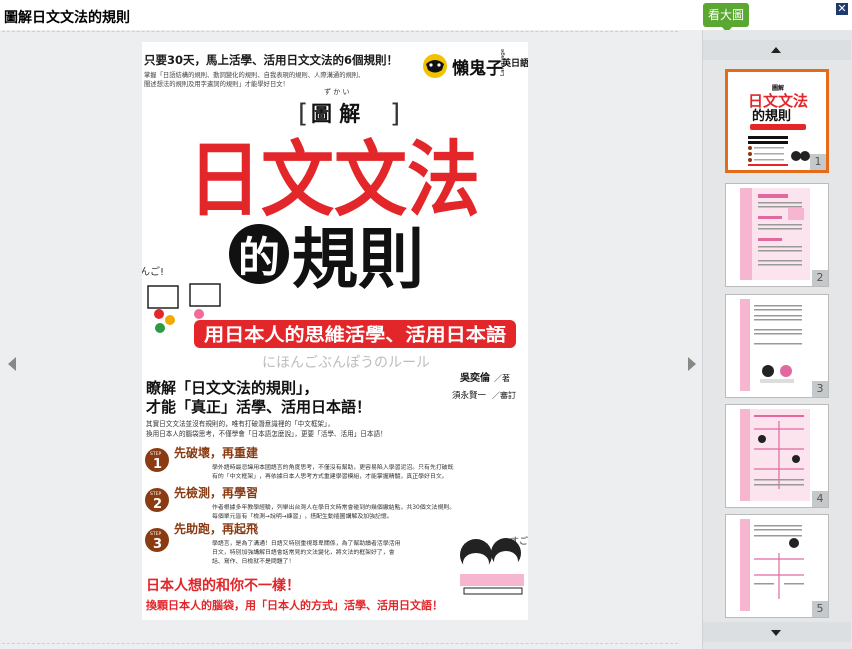 This screenshot has width=852, height=649. Describe the element at coordinates (306, 543) in the screenshot. I see `svg-text:學語言，是為了溝通！日語又特別重視尊卑關係，為了幫助讀者活學: 學語言，是為了溝通！日語又特別重視尊卑關係，為了幫助讀者活學活用` at that location.